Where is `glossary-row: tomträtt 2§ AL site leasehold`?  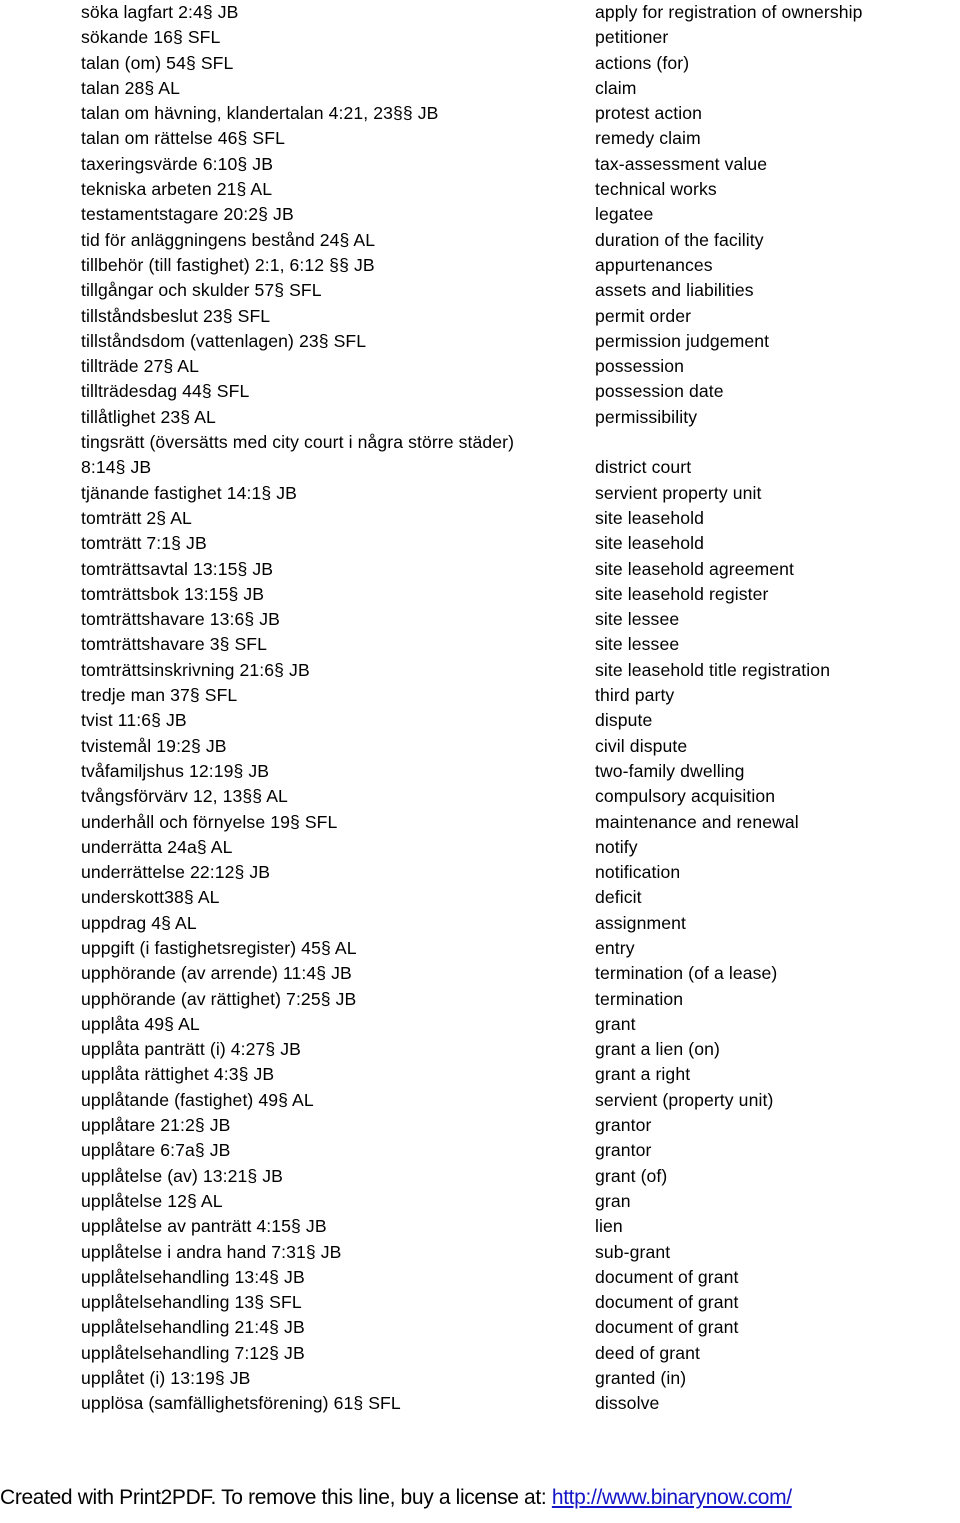 glossary-row: tomträtt 2§ AL site leasehold is located at coordinates (480, 518).